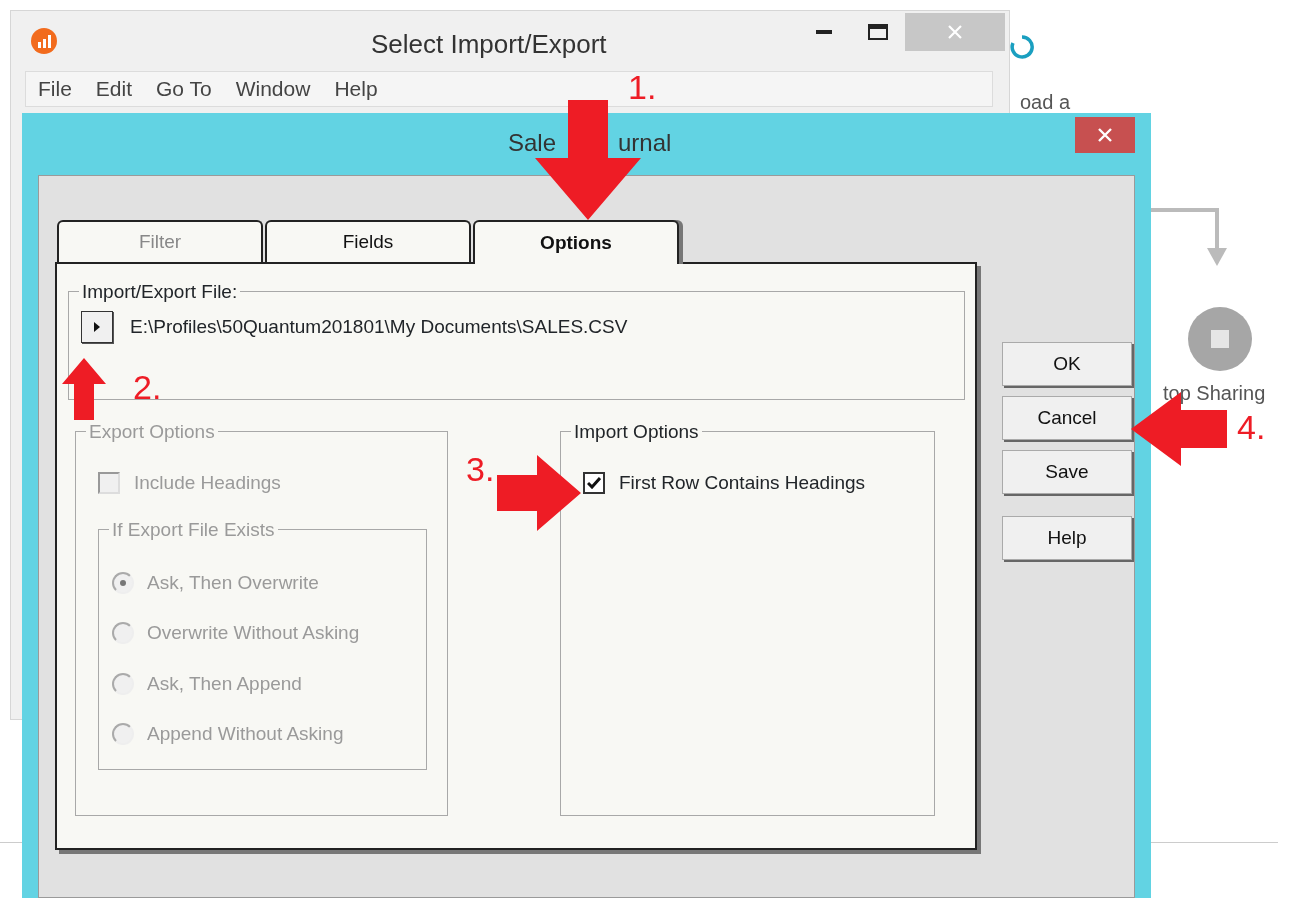  Describe the element at coordinates (1220, 339) in the screenshot. I see `stop-icon` at that location.